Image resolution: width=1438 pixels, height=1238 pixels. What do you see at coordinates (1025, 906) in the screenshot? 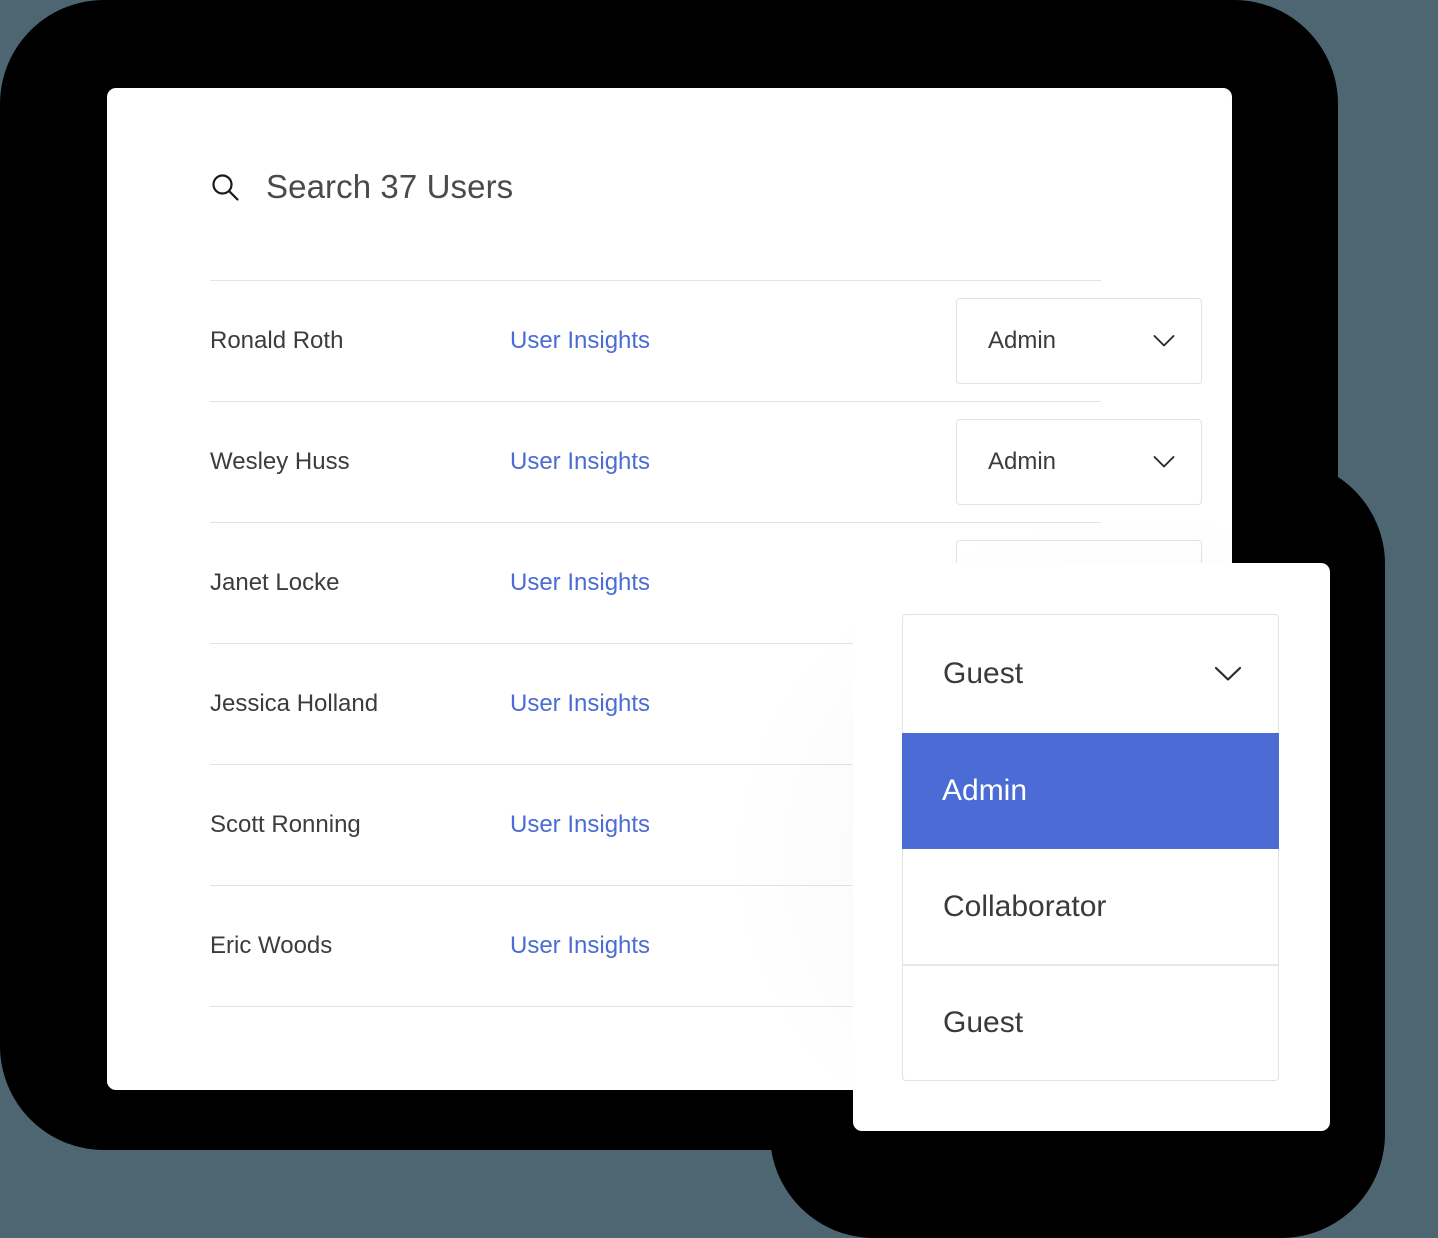
I see `role-option-label: Collaborator` at bounding box center [1025, 906].